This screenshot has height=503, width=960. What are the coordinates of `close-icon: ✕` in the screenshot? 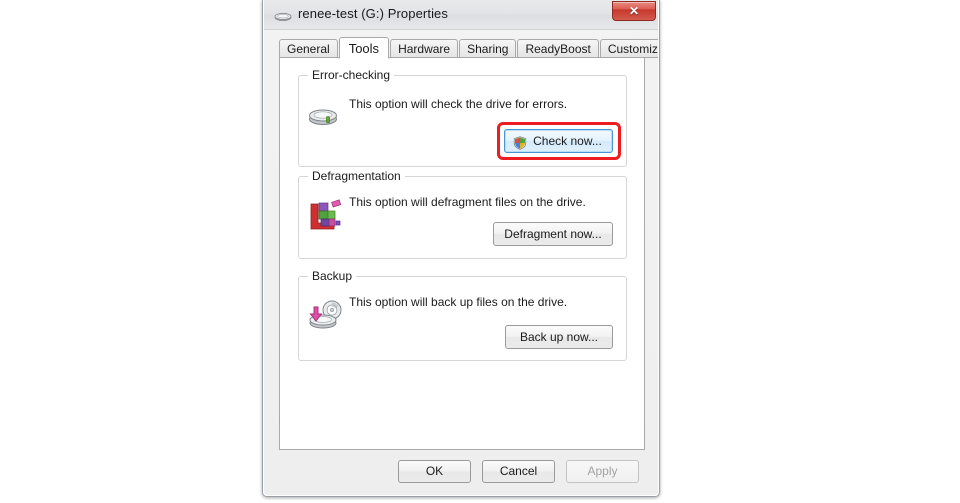 It's located at (634, 11).